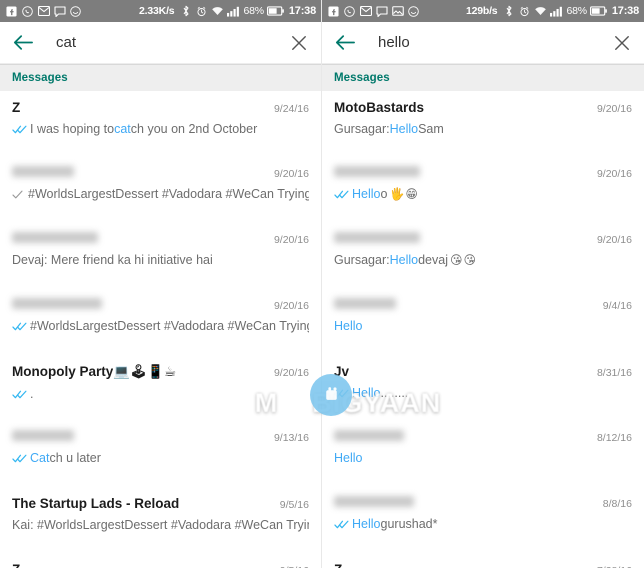 The image size is (644, 568). I want to click on message-snippet: I was hoping to cat ch you on 2nd October, so click(160, 129).